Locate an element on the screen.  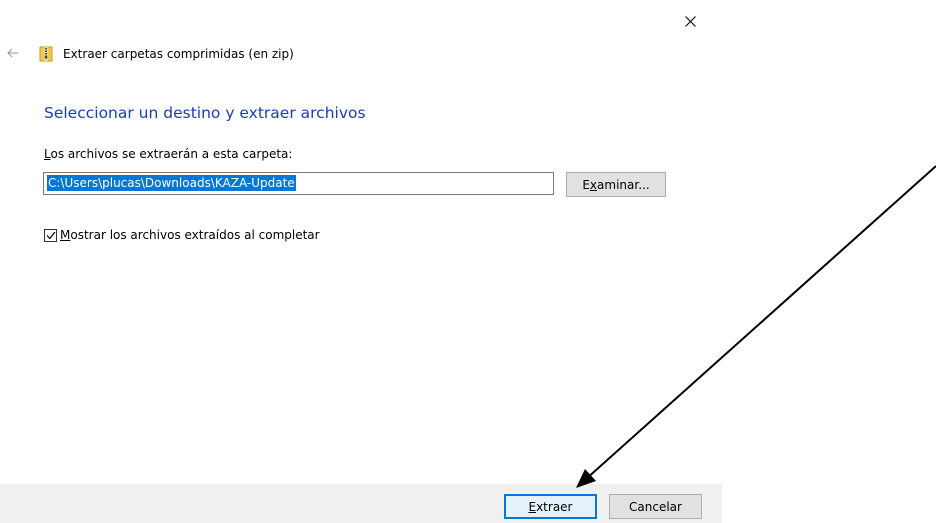
close-button is located at coordinates (690, 21).